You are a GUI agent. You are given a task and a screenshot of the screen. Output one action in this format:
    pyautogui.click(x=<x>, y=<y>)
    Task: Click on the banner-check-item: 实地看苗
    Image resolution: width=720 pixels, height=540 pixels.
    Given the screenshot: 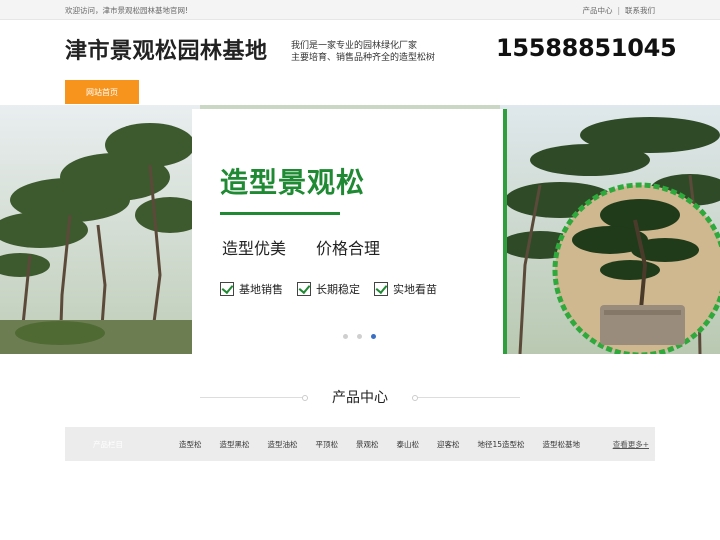 What is the action you would take?
    pyautogui.click(x=405, y=289)
    